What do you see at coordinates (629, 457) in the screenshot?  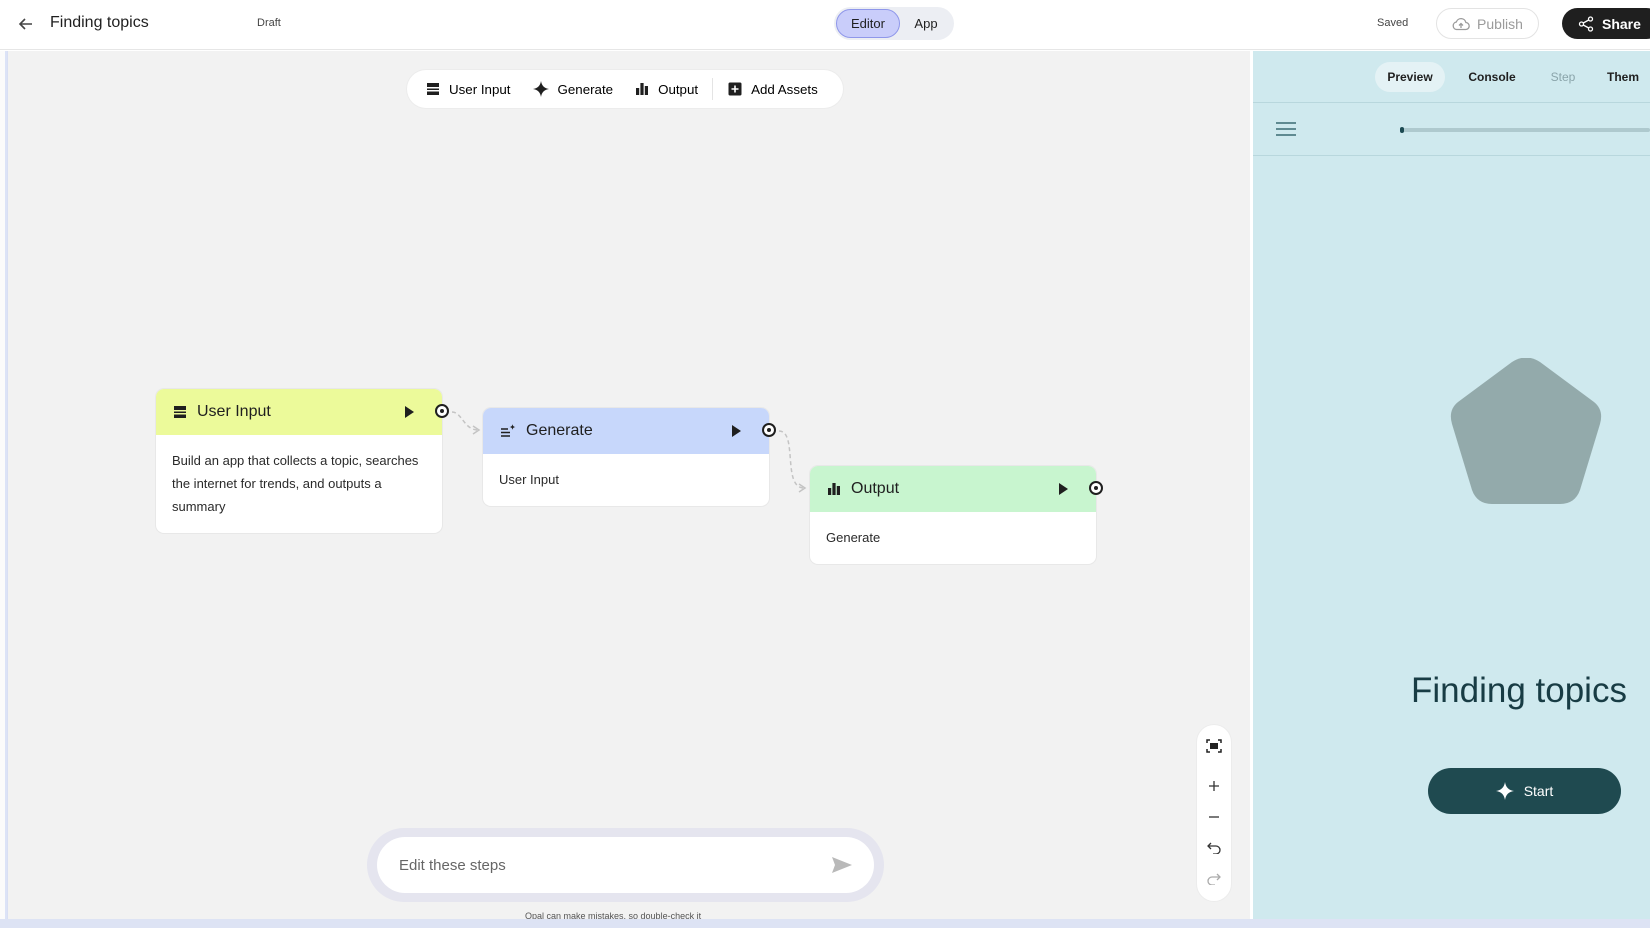 I see `node-generate: Generate User Input` at bounding box center [629, 457].